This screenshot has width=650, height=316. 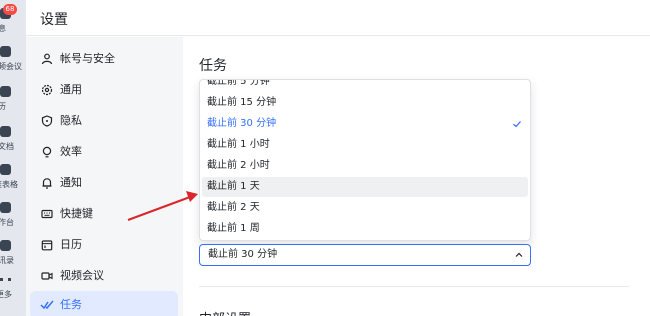 I want to click on annotation-arrow-icon, so click(x=162, y=206).